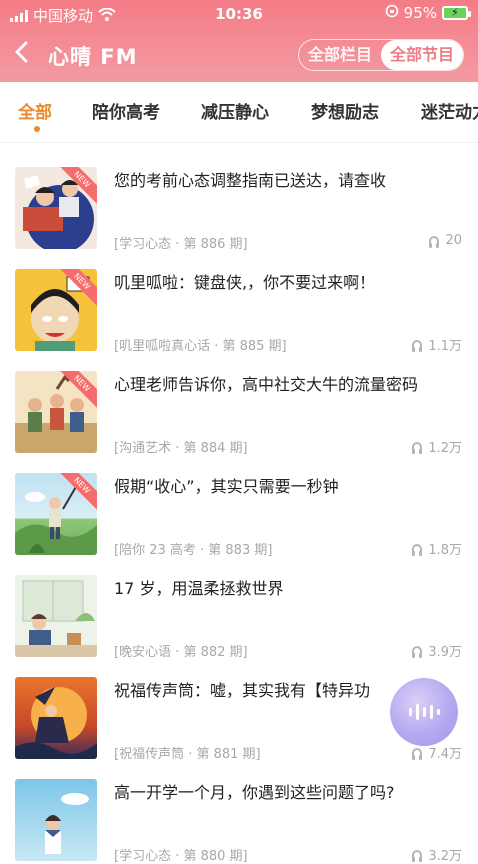  What do you see at coordinates (56, 310) in the screenshot?
I see `crying-character-thumbnail: NEW` at bounding box center [56, 310].